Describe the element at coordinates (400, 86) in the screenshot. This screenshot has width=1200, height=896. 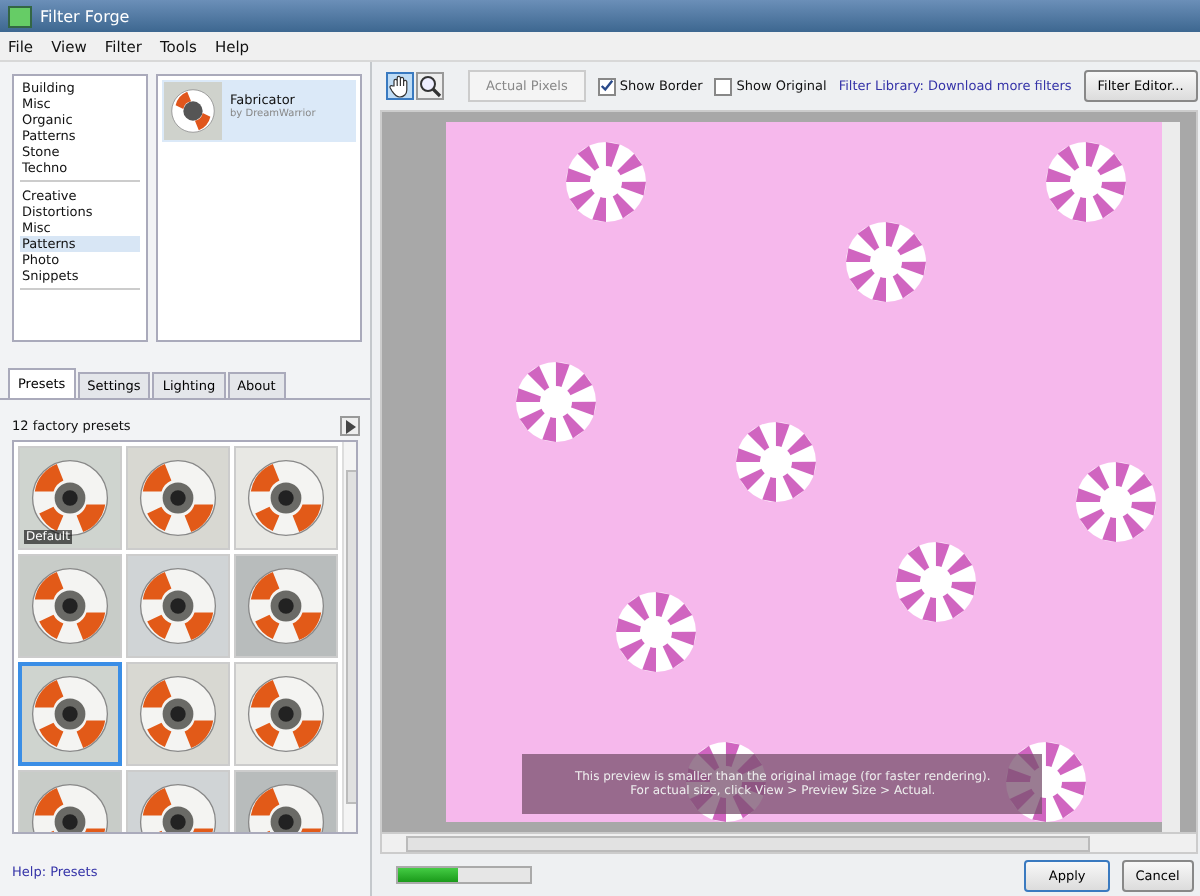
I see `hand-tool-icon` at that location.